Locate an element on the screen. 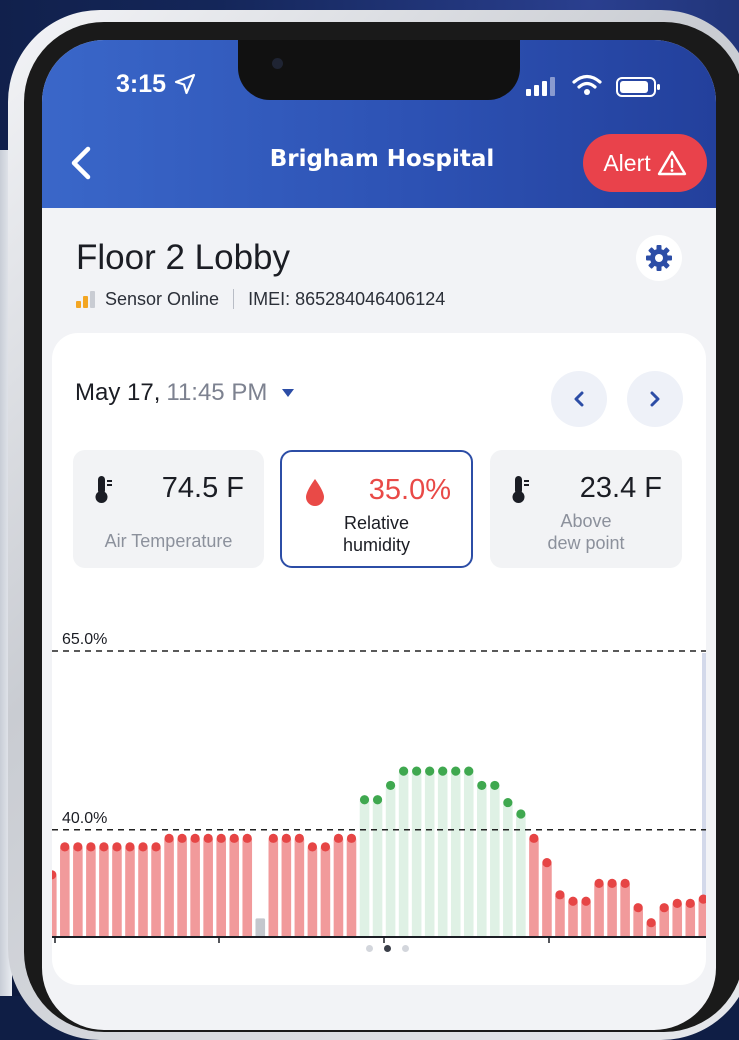  page-dot-active is located at coordinates (387, 948).